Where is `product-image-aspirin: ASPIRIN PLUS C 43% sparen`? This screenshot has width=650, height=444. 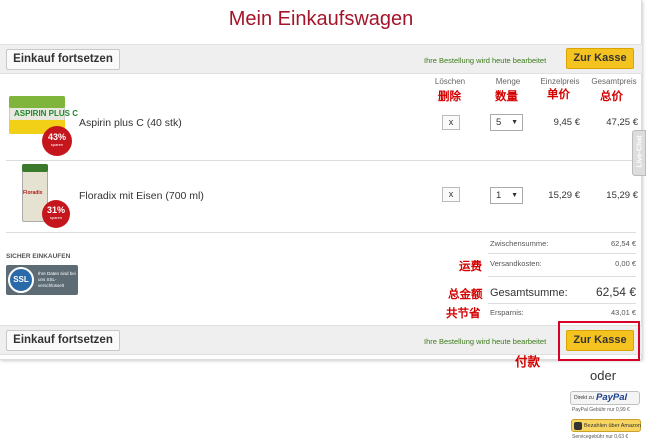
product-image-aspirin: ASPIRIN PLUS C 43% sparen is located at coordinates (42, 123).